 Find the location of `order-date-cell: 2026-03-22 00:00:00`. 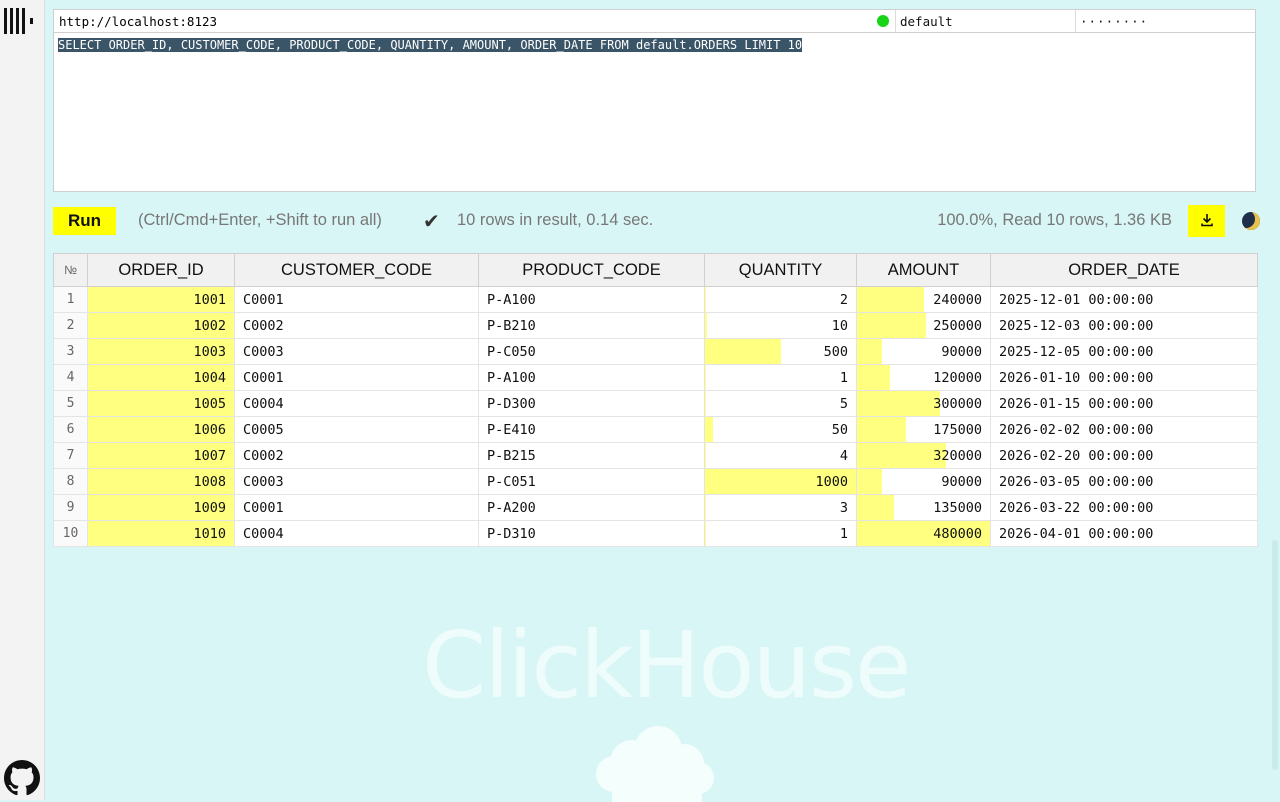

order-date-cell: 2026-03-22 00:00:00 is located at coordinates (1124, 508).